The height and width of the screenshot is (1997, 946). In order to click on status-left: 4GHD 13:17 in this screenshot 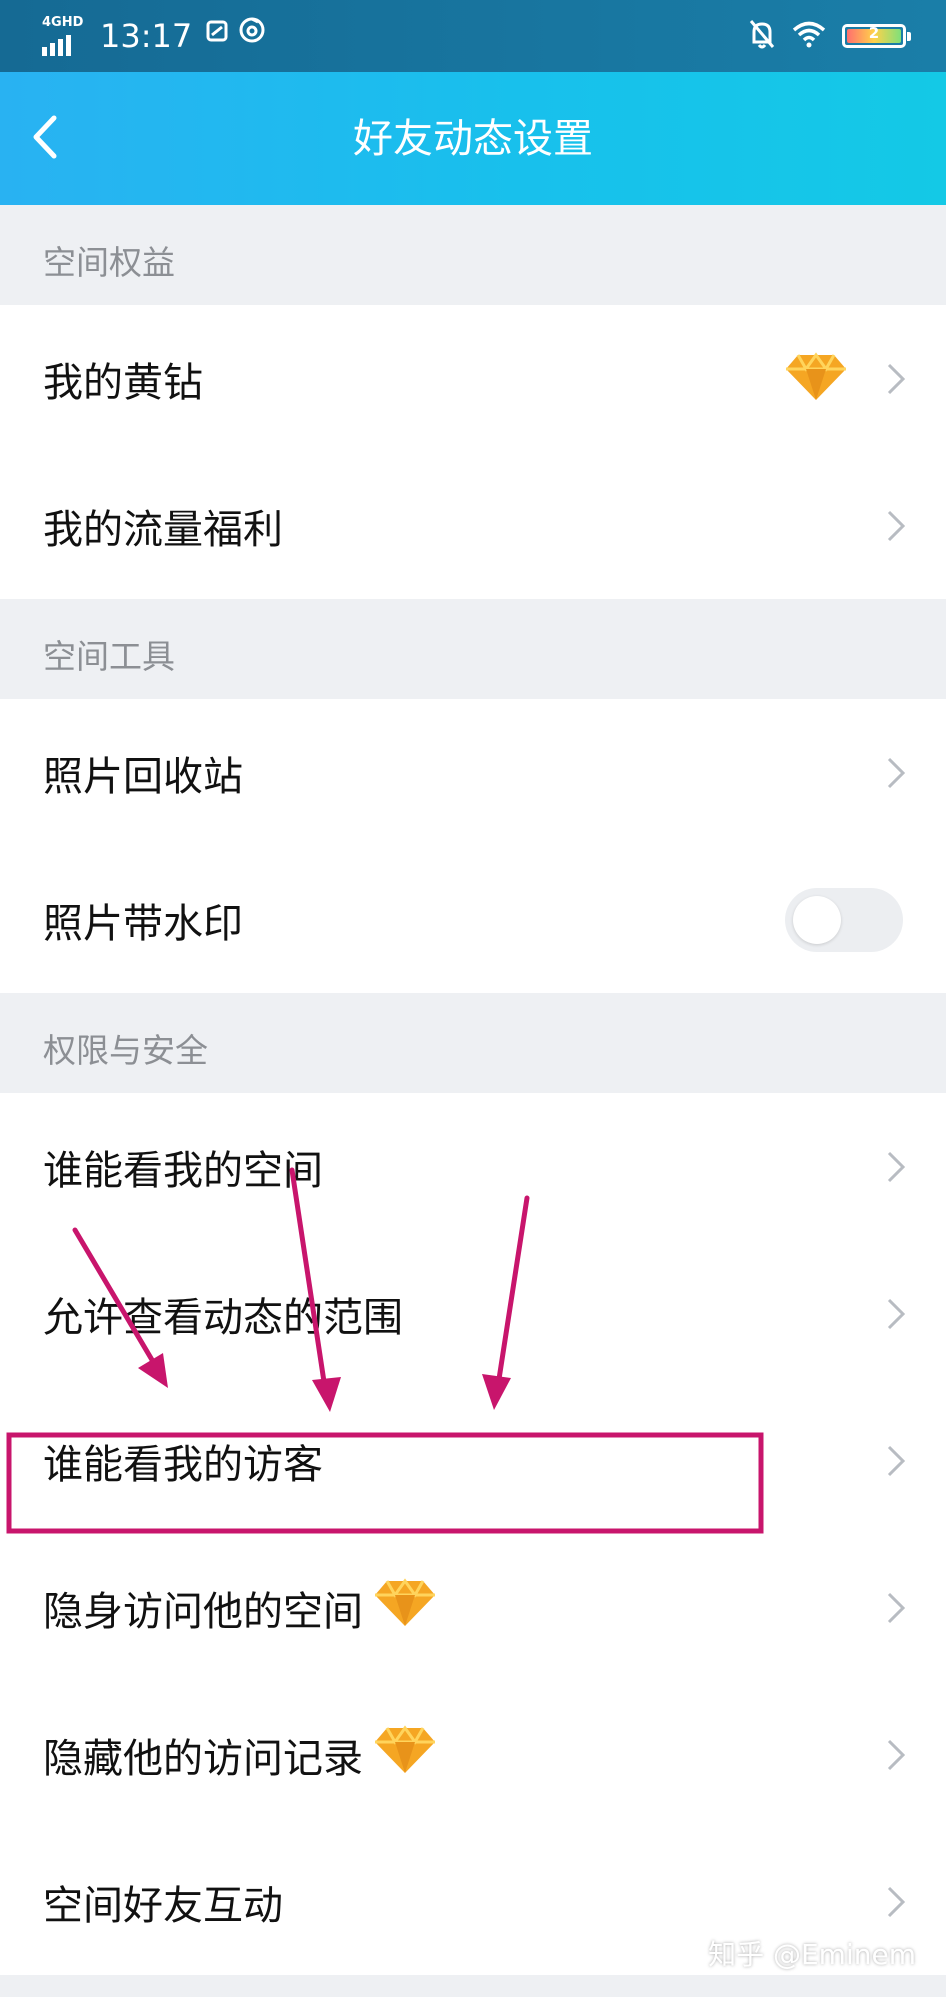, I will do `click(158, 36)`.